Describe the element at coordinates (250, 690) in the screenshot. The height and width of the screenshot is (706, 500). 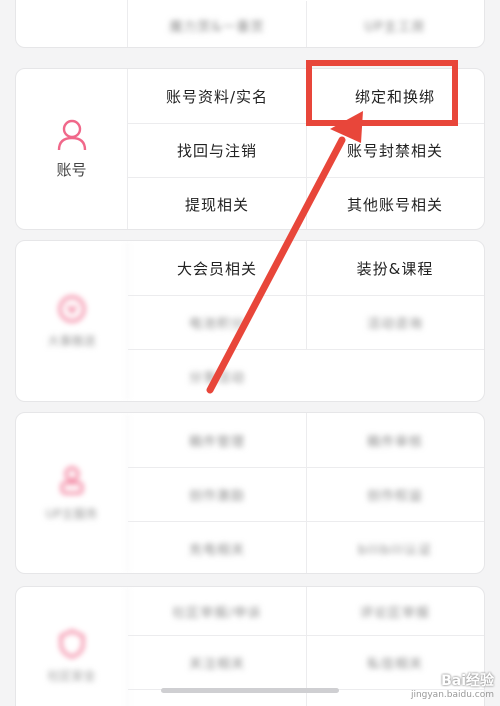
I see `home-indicator` at that location.